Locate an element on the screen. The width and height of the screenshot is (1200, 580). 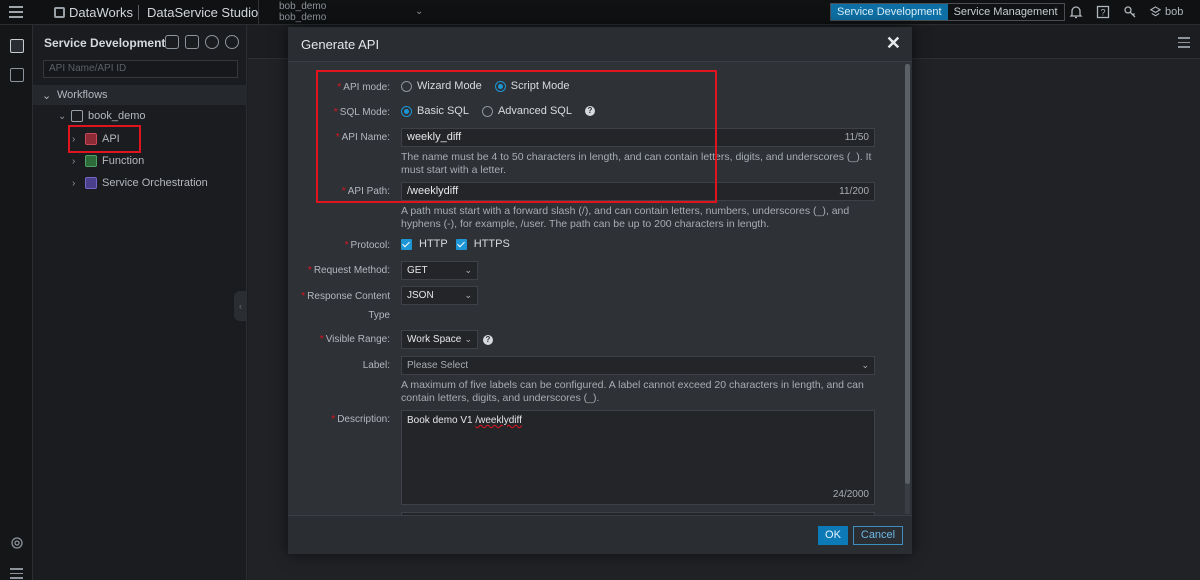
dialog-scrollbar is located at coordinates (907, 289).